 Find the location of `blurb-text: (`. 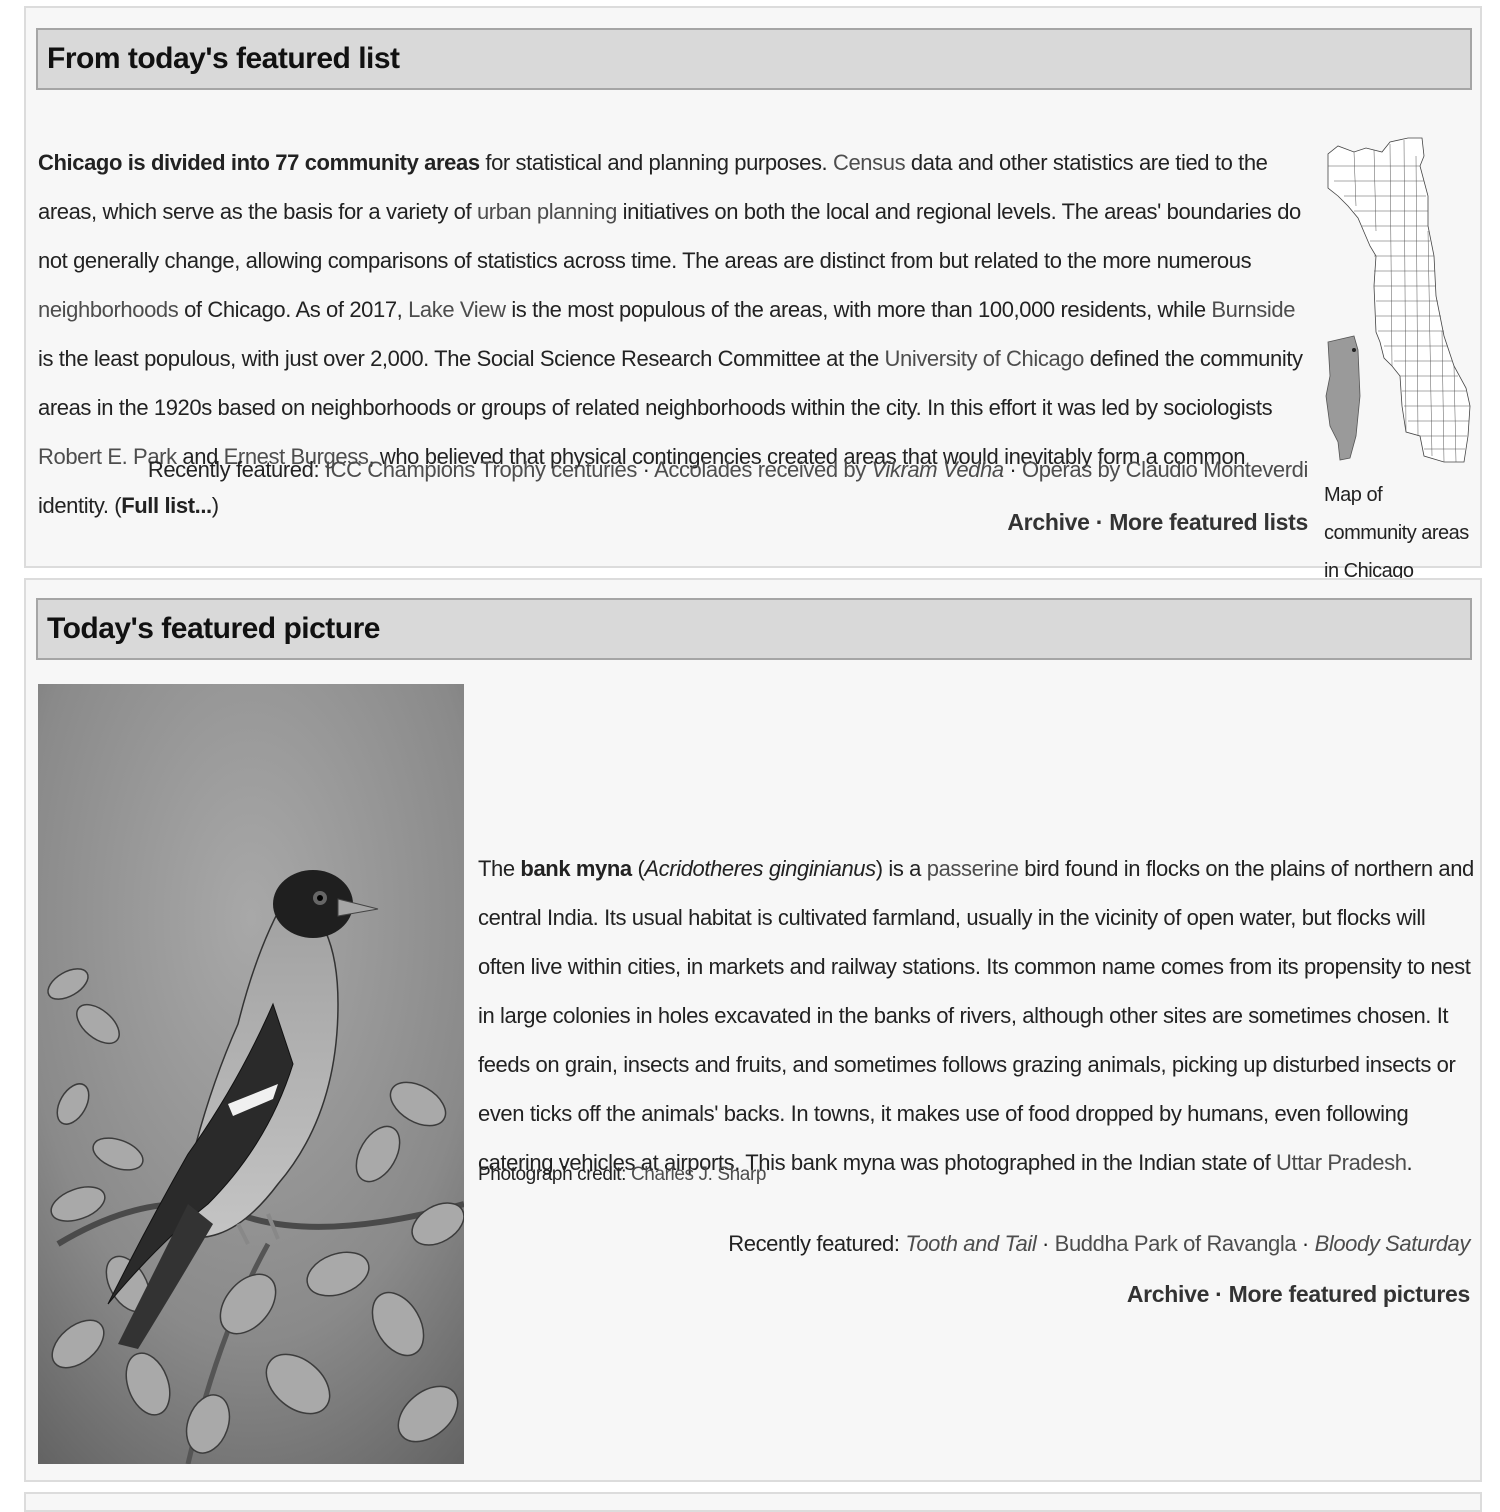

blurb-text: ( is located at coordinates (638, 868).